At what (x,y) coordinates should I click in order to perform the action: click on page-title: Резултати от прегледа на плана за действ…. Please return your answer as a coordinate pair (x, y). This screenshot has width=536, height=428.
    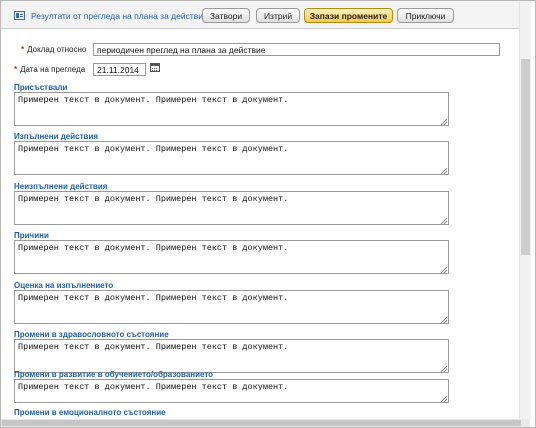
    Looking at the image, I should click on (119, 16).